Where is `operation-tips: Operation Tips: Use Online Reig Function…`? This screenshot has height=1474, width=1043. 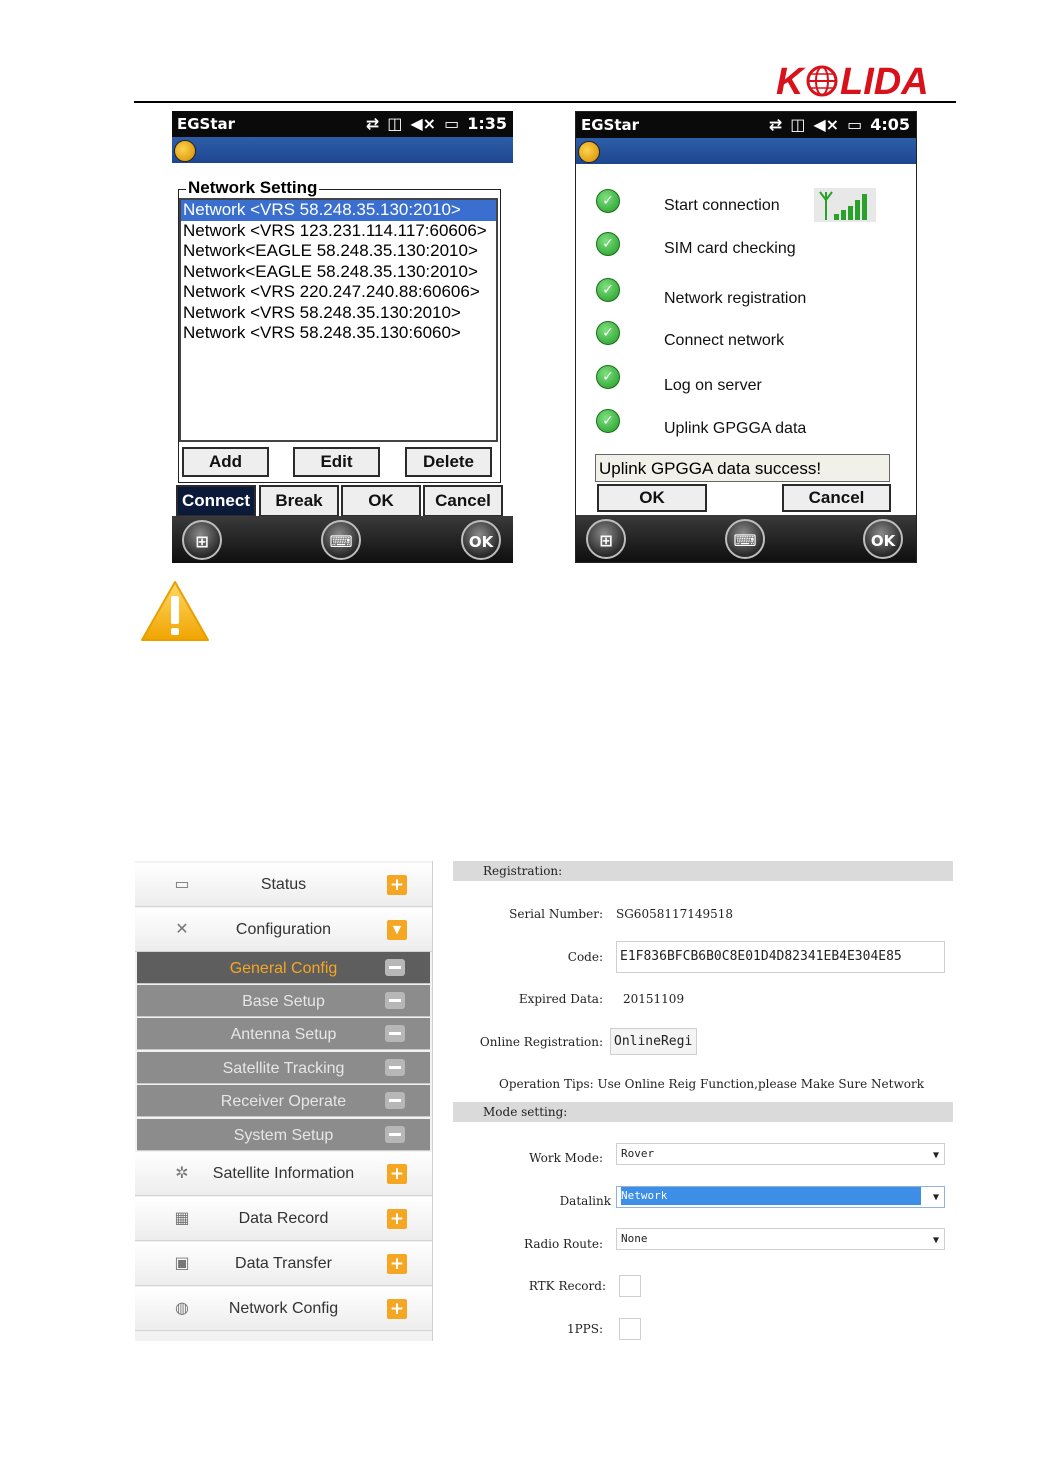 operation-tips: Operation Tips: Use Online Reig Function… is located at coordinates (711, 1084).